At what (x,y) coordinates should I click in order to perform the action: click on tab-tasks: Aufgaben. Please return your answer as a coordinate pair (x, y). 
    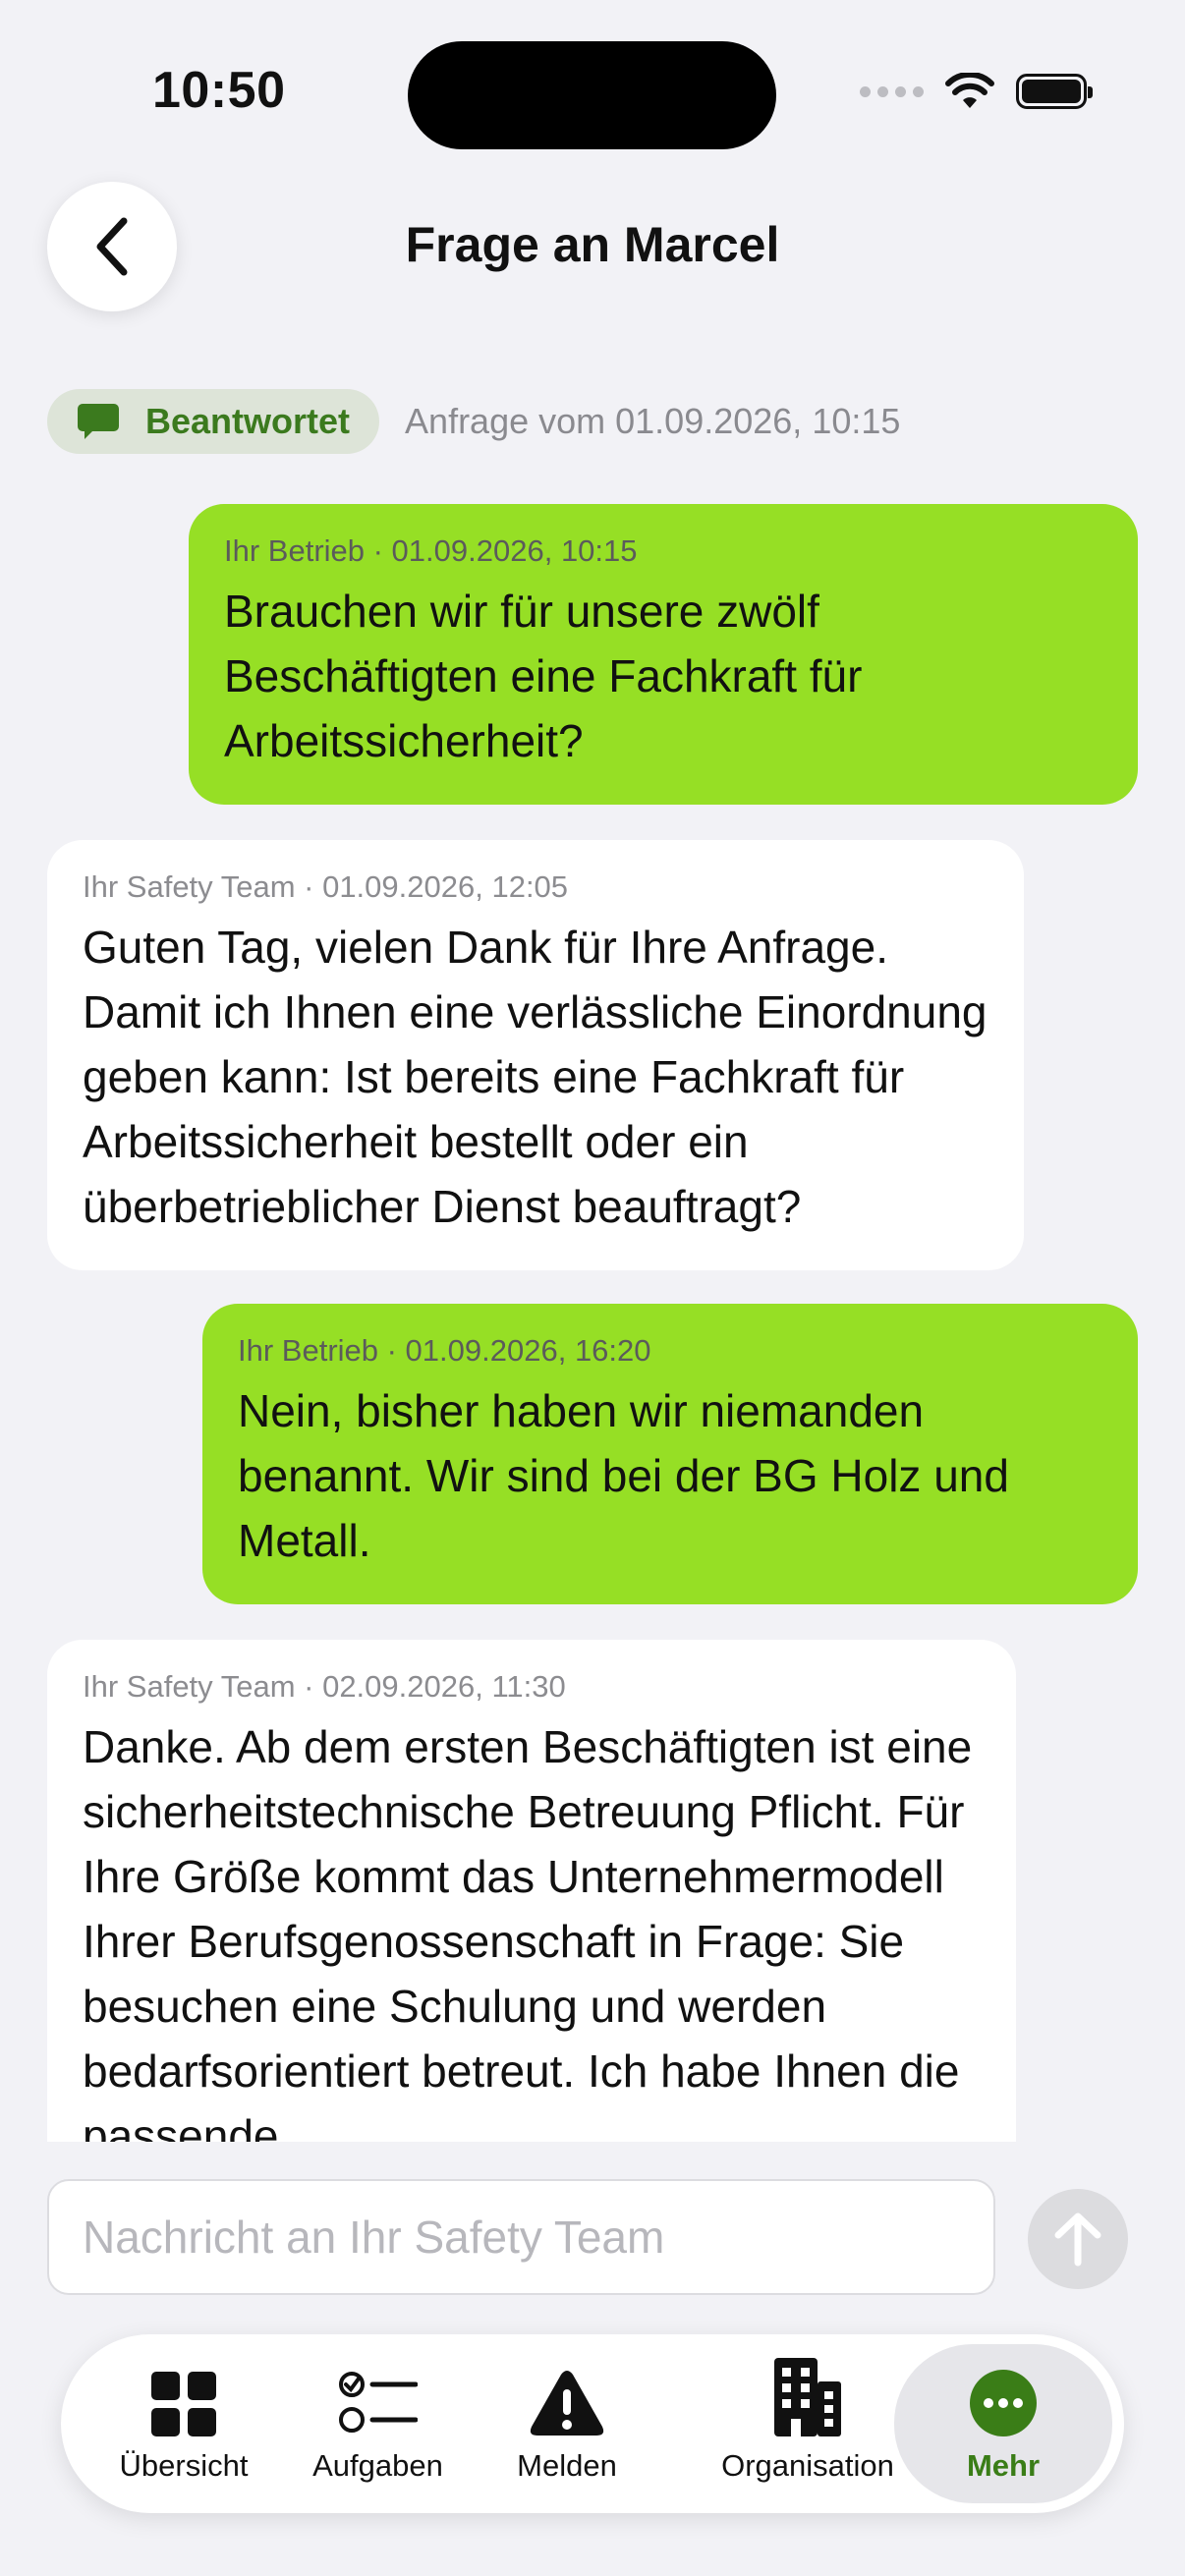
    Looking at the image, I should click on (378, 2423).